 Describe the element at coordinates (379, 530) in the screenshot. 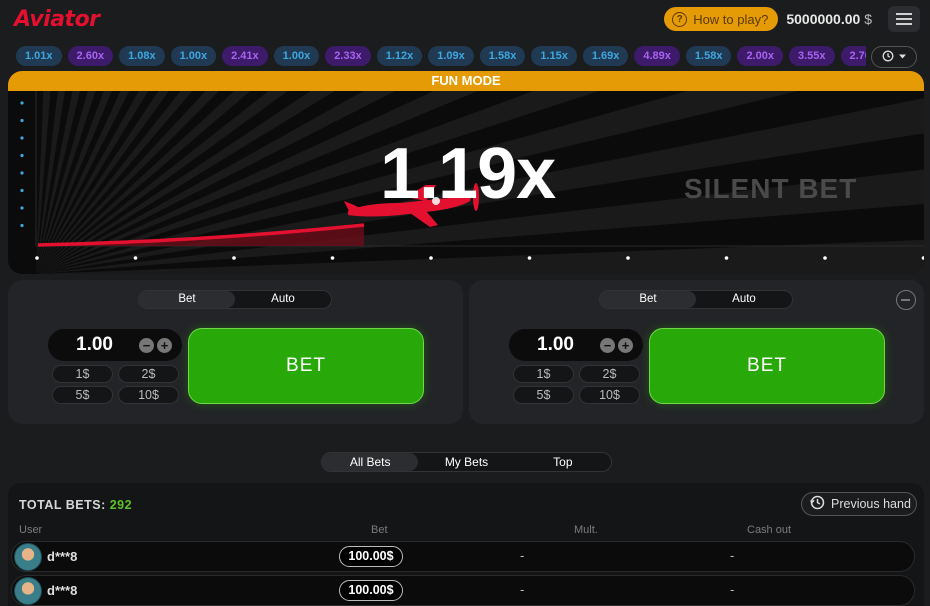

I see `column-bet: Bet` at that location.